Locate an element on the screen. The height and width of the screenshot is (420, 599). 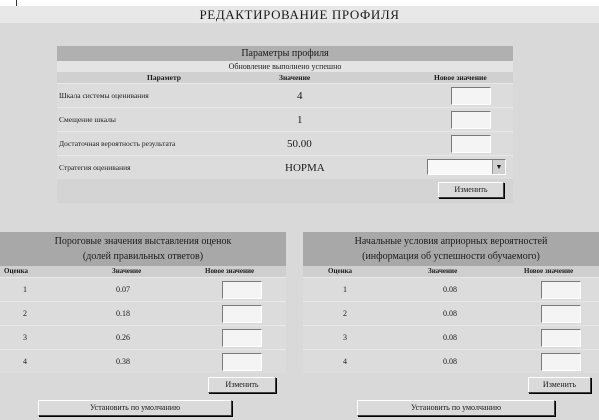
threshold-row: 4 0.38 is located at coordinates (143, 361).